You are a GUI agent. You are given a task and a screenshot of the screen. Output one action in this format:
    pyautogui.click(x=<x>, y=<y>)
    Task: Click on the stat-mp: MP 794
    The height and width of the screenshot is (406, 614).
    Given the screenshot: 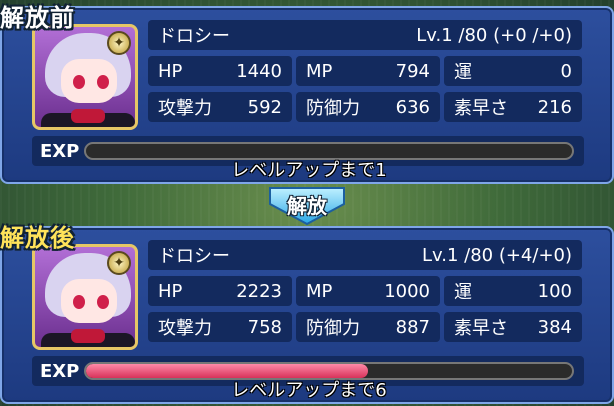 What is the action you would take?
    pyautogui.click(x=368, y=71)
    